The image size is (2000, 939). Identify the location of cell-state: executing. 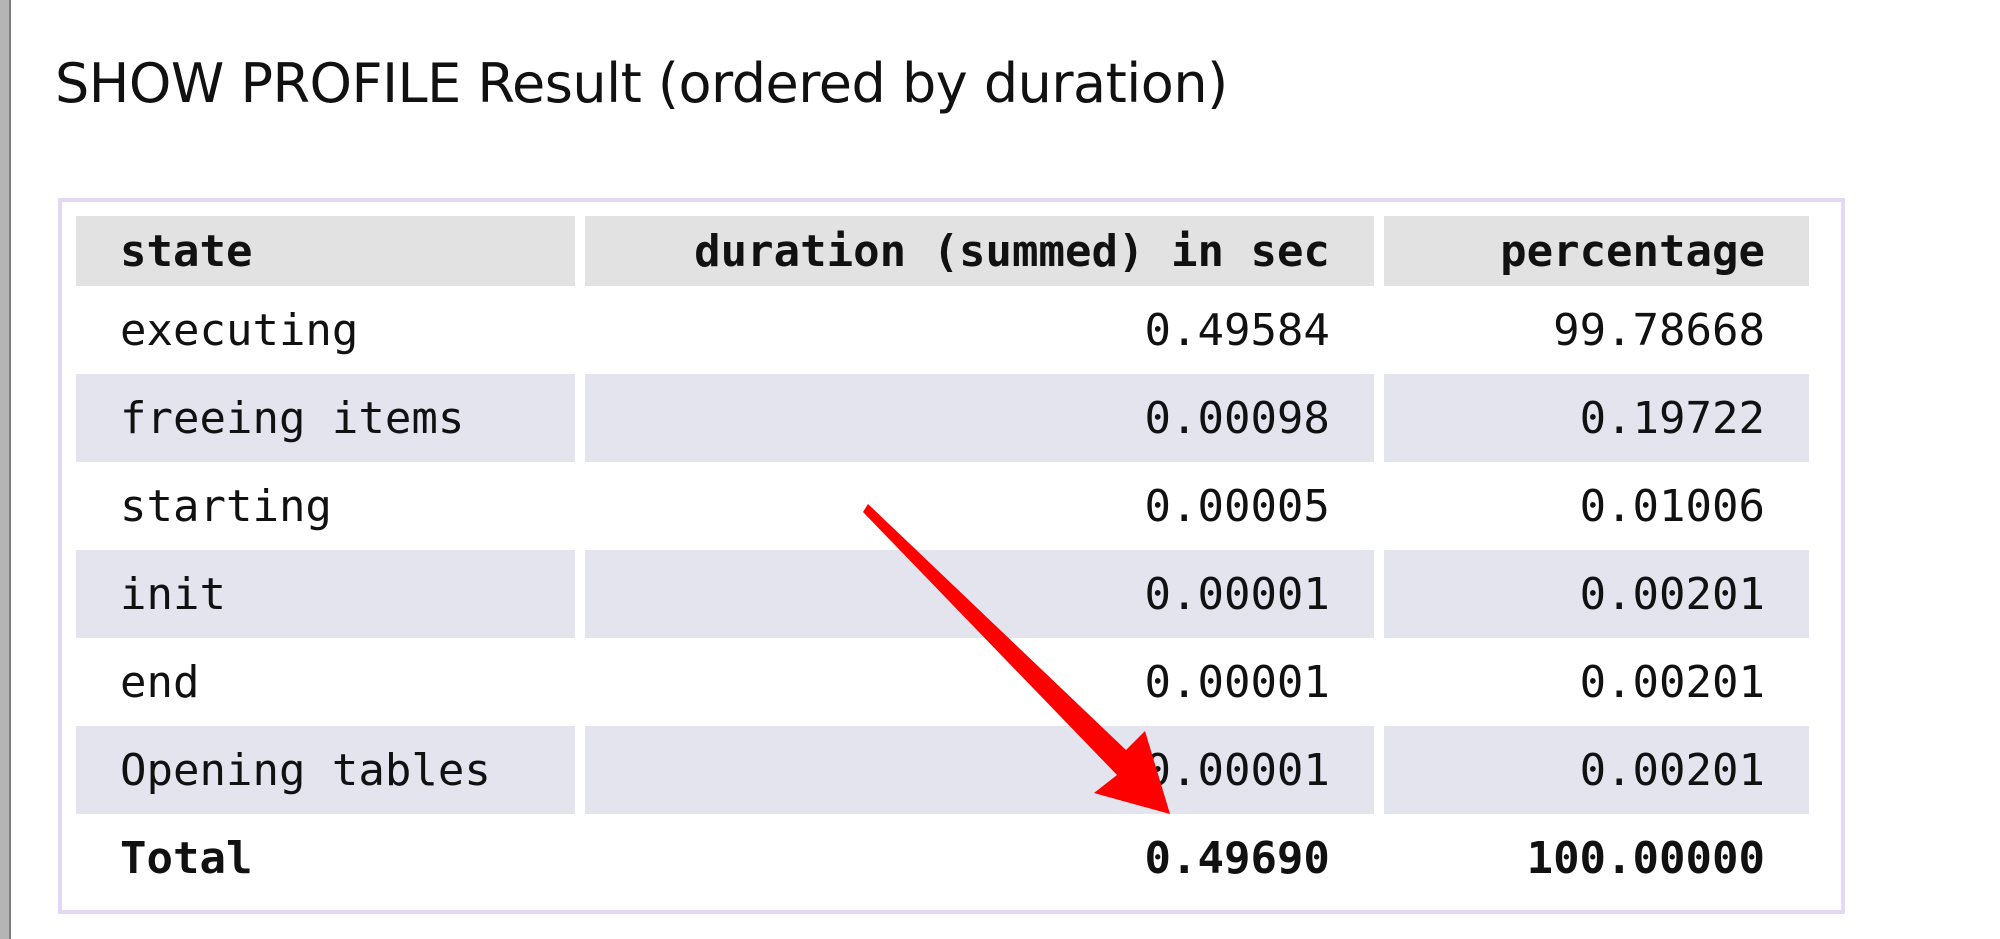
(239, 330).